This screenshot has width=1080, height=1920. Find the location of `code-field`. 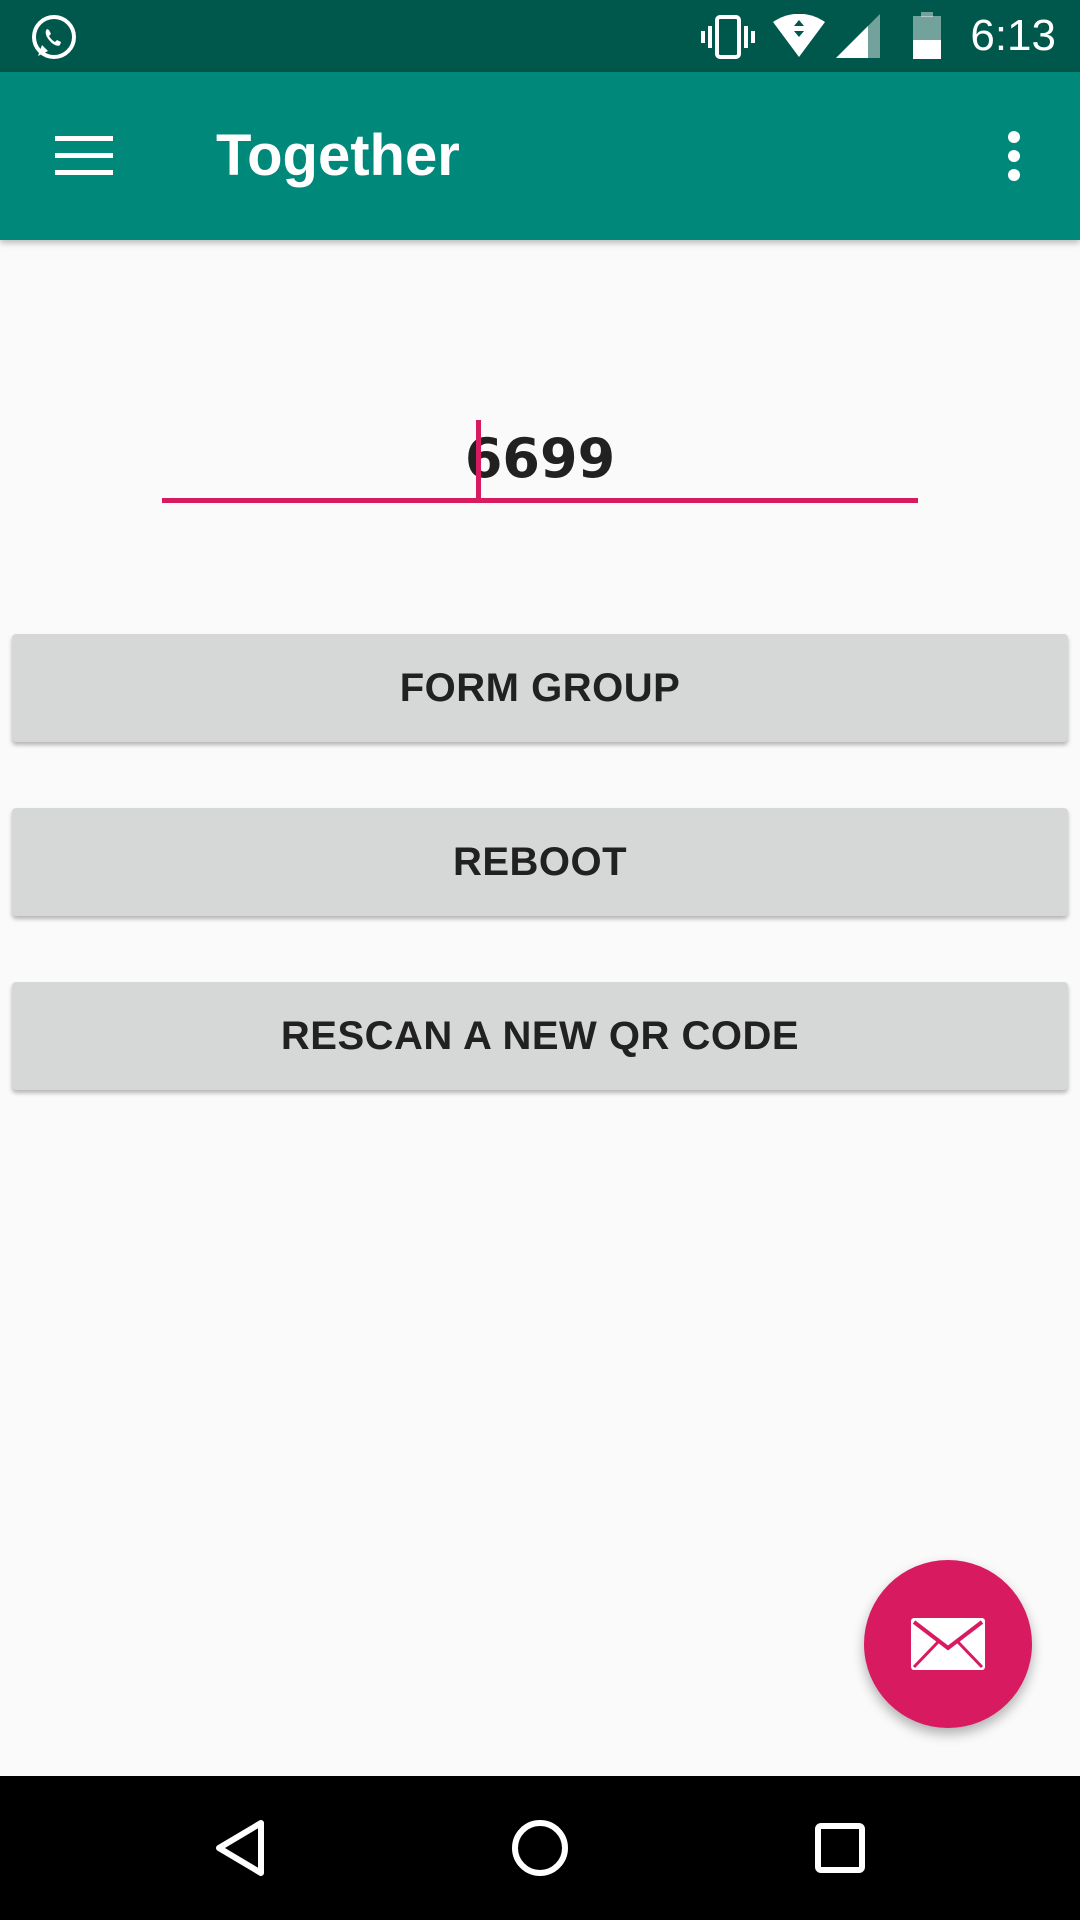

code-field is located at coordinates (540, 458).